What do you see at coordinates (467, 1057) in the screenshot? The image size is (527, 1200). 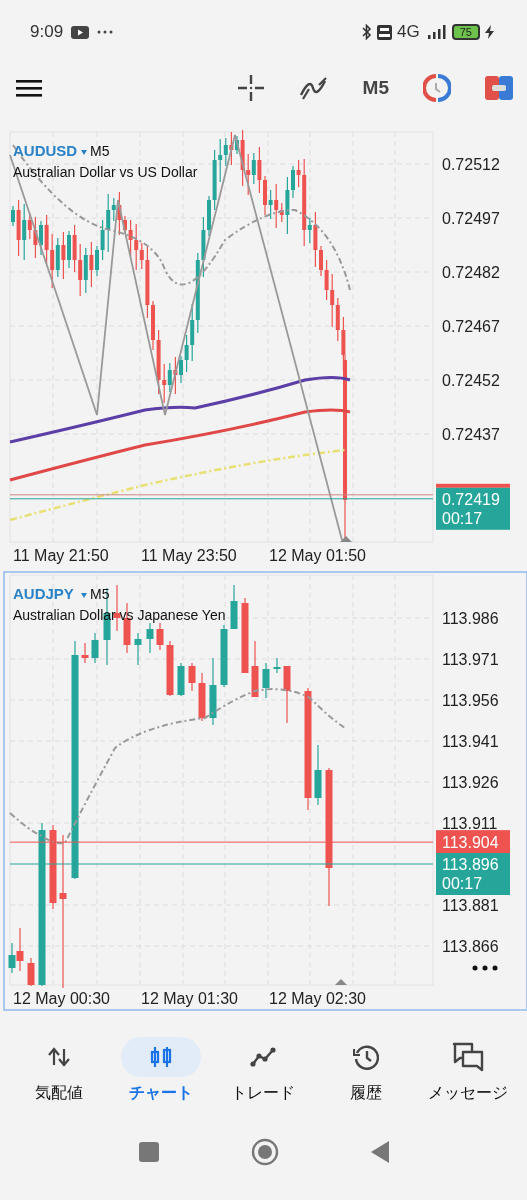 I see `chat-icon` at bounding box center [467, 1057].